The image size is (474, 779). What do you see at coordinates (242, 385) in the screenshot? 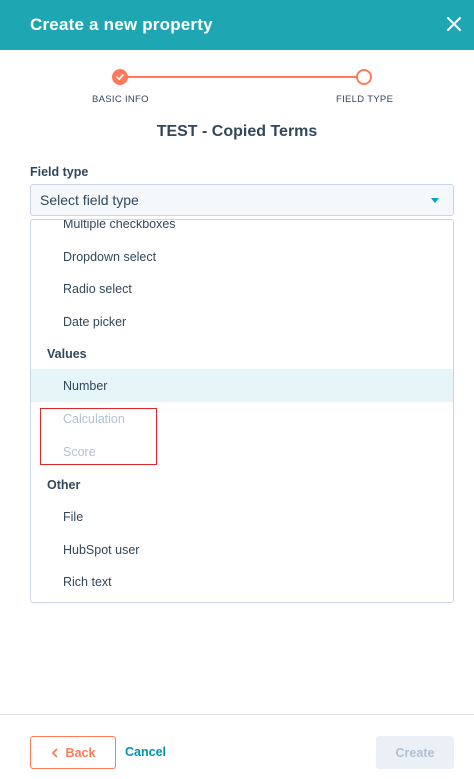
I see `option-number: Number` at bounding box center [242, 385].